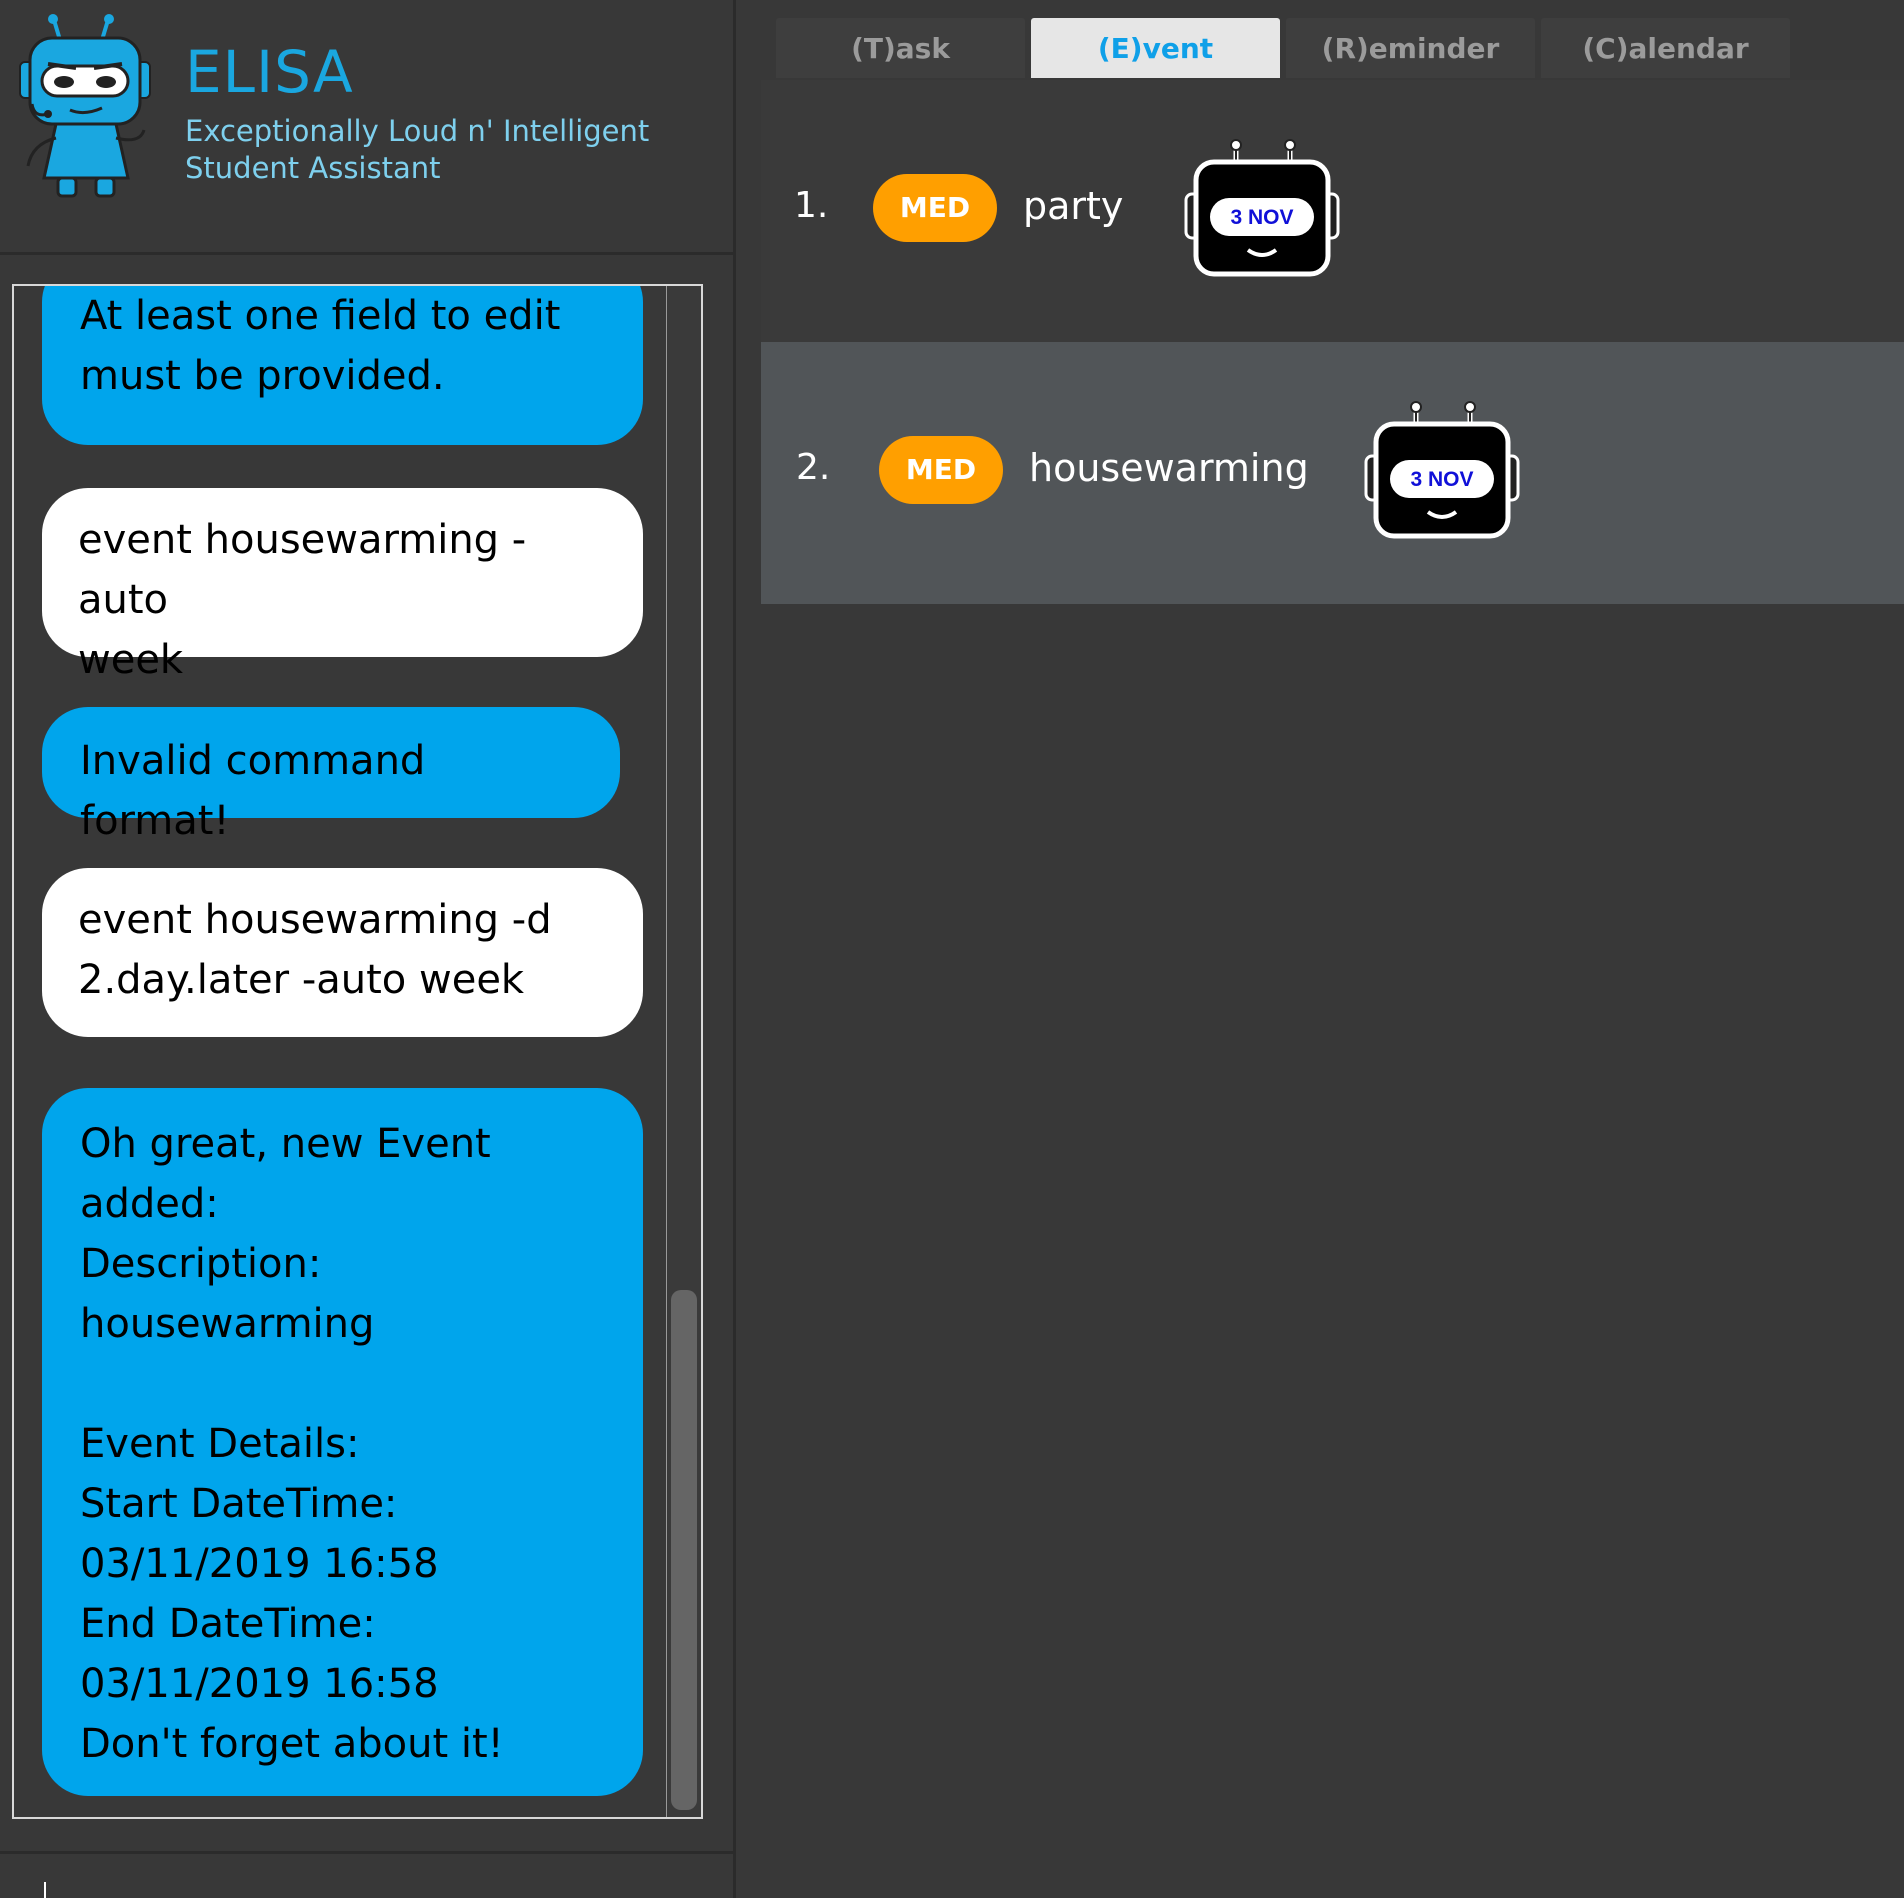 This screenshot has width=1904, height=1898. Describe the element at coordinates (900, 48) in the screenshot. I see `tab-task: (T)ask` at that location.